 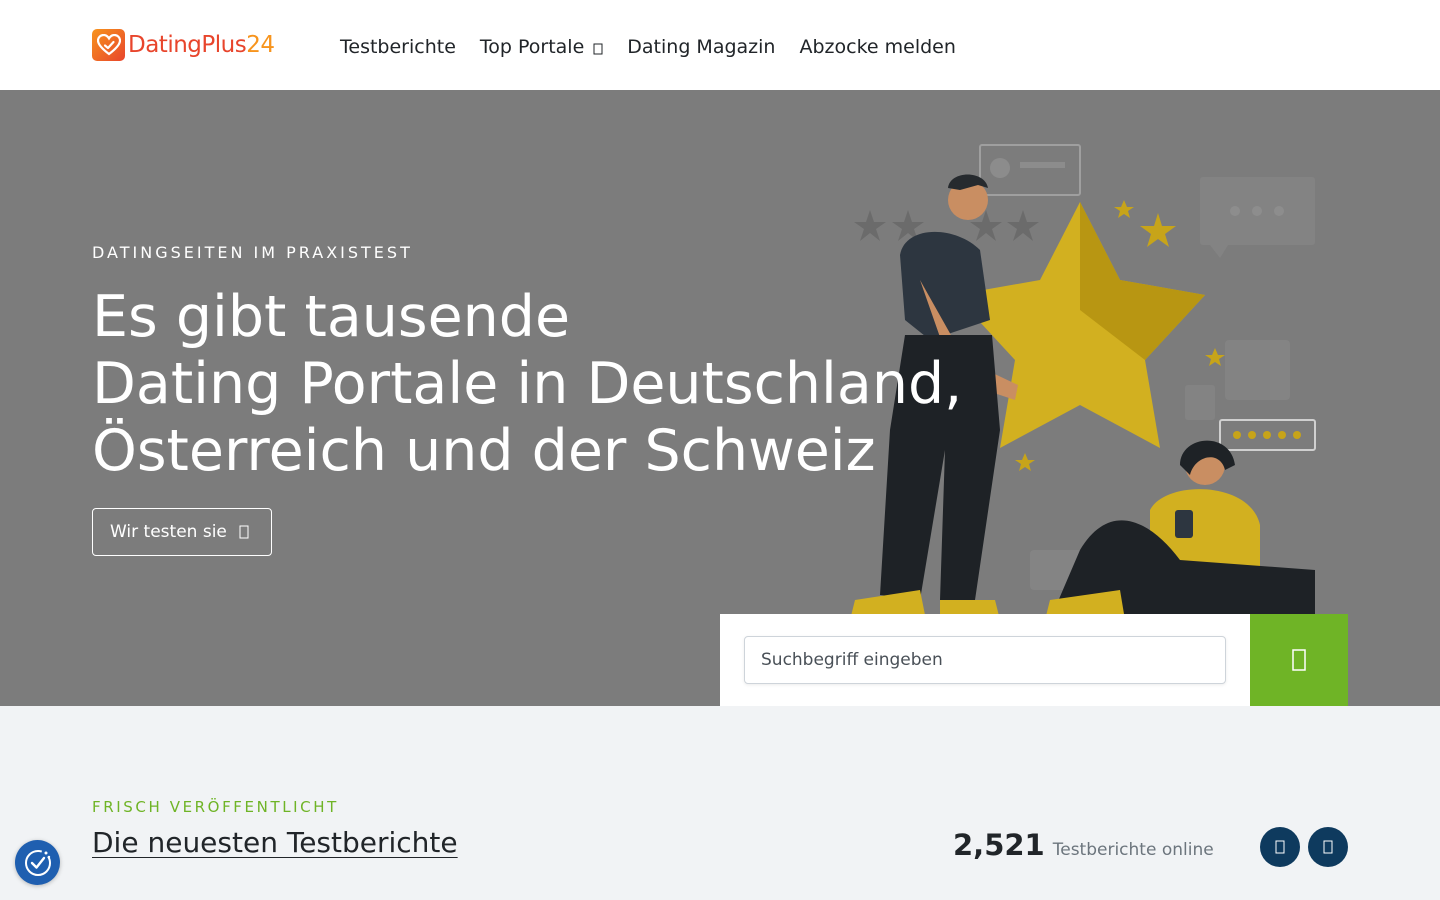 I want to click on arrow-left-icon, so click(x=1280, y=847).